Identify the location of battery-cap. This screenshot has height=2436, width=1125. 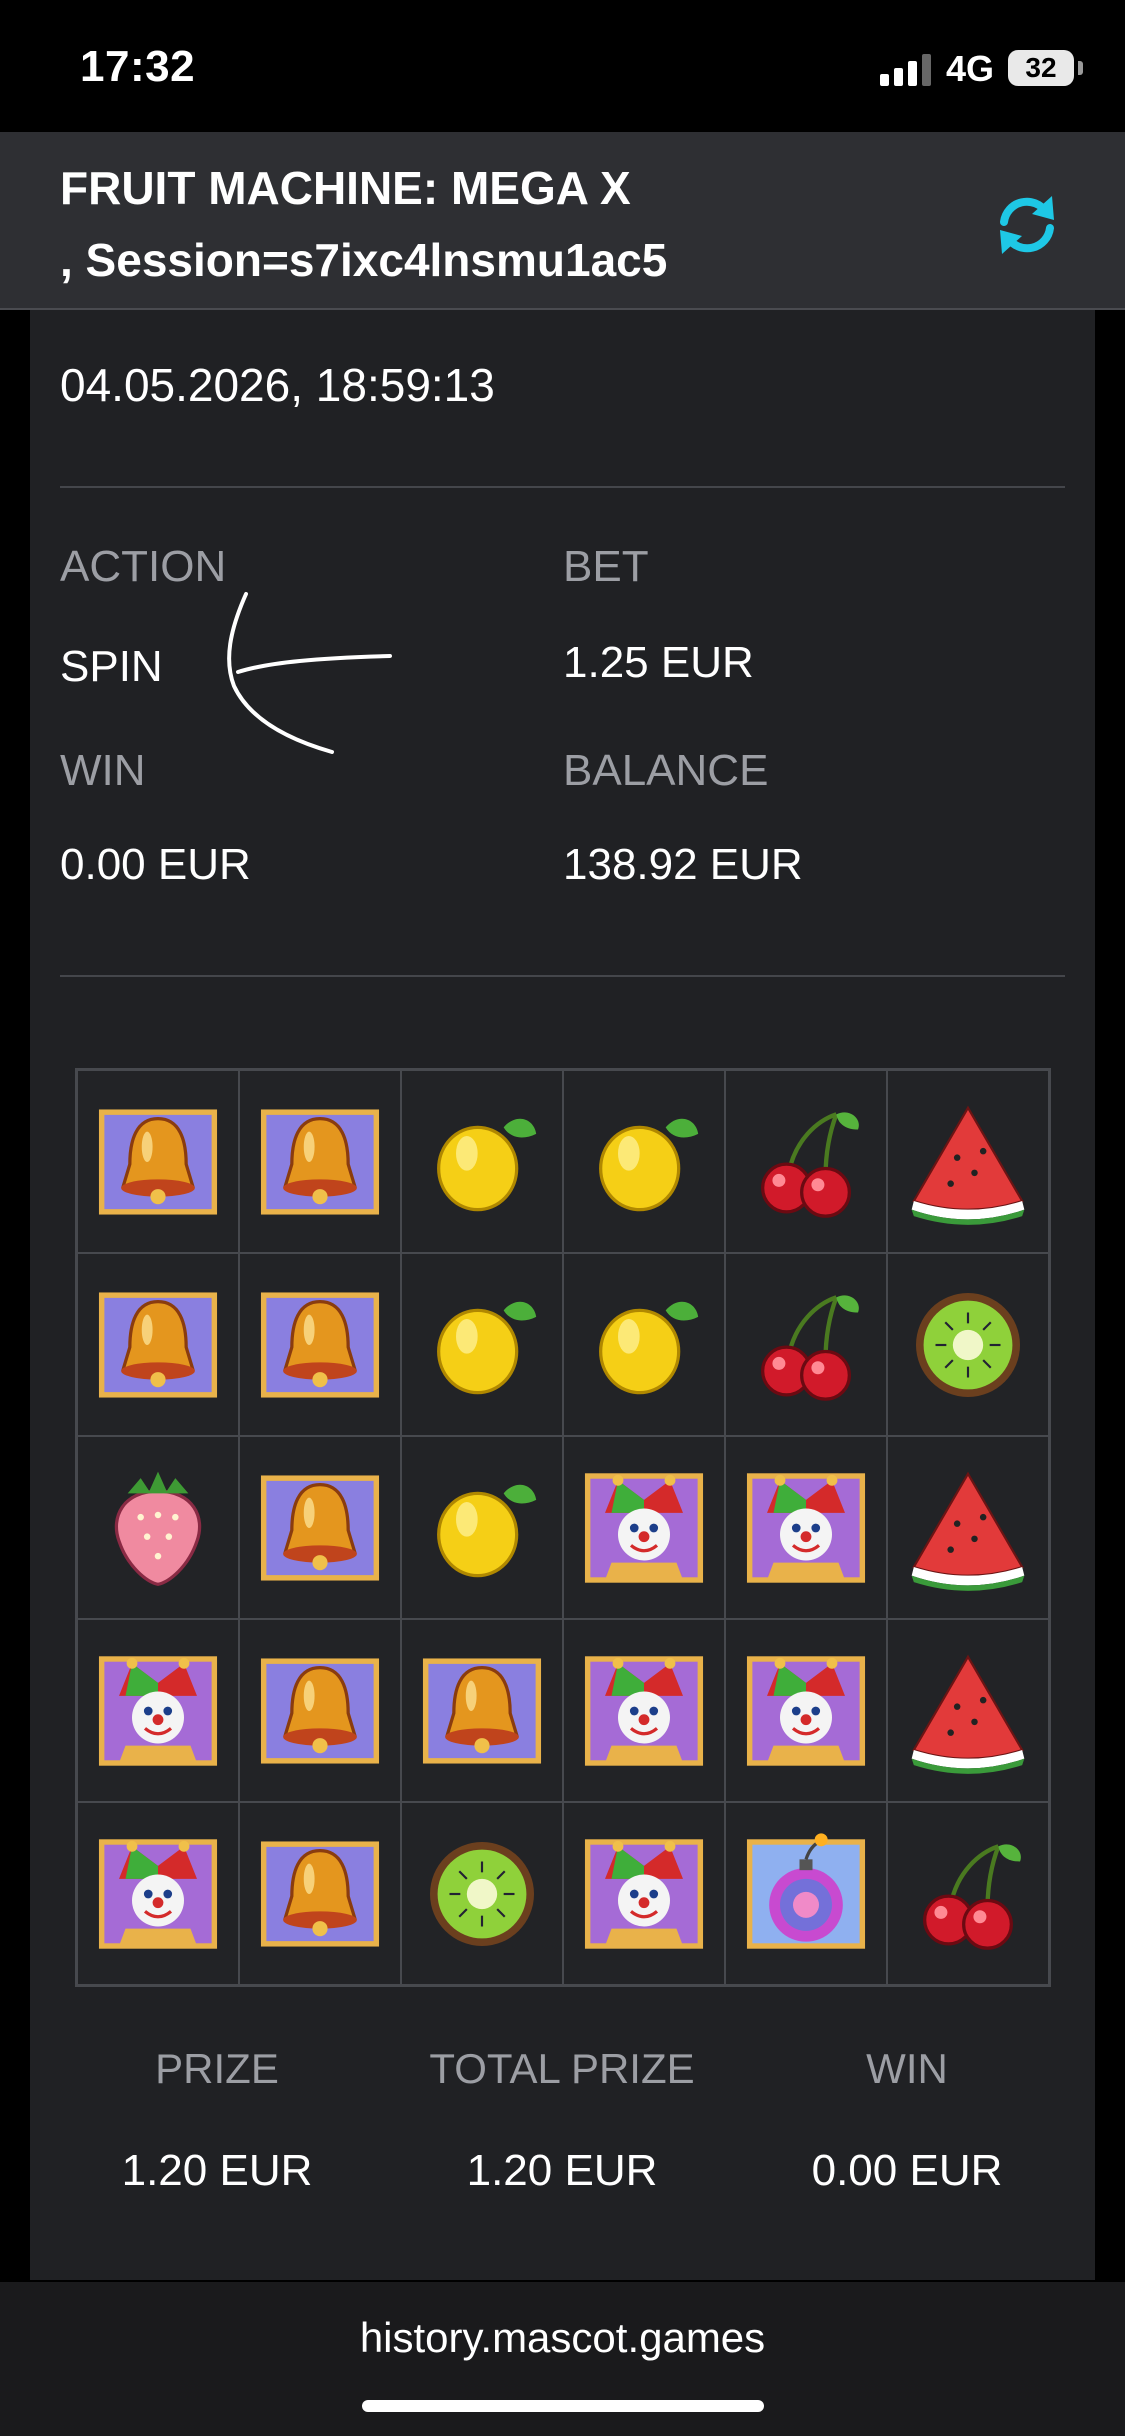
(1080, 68).